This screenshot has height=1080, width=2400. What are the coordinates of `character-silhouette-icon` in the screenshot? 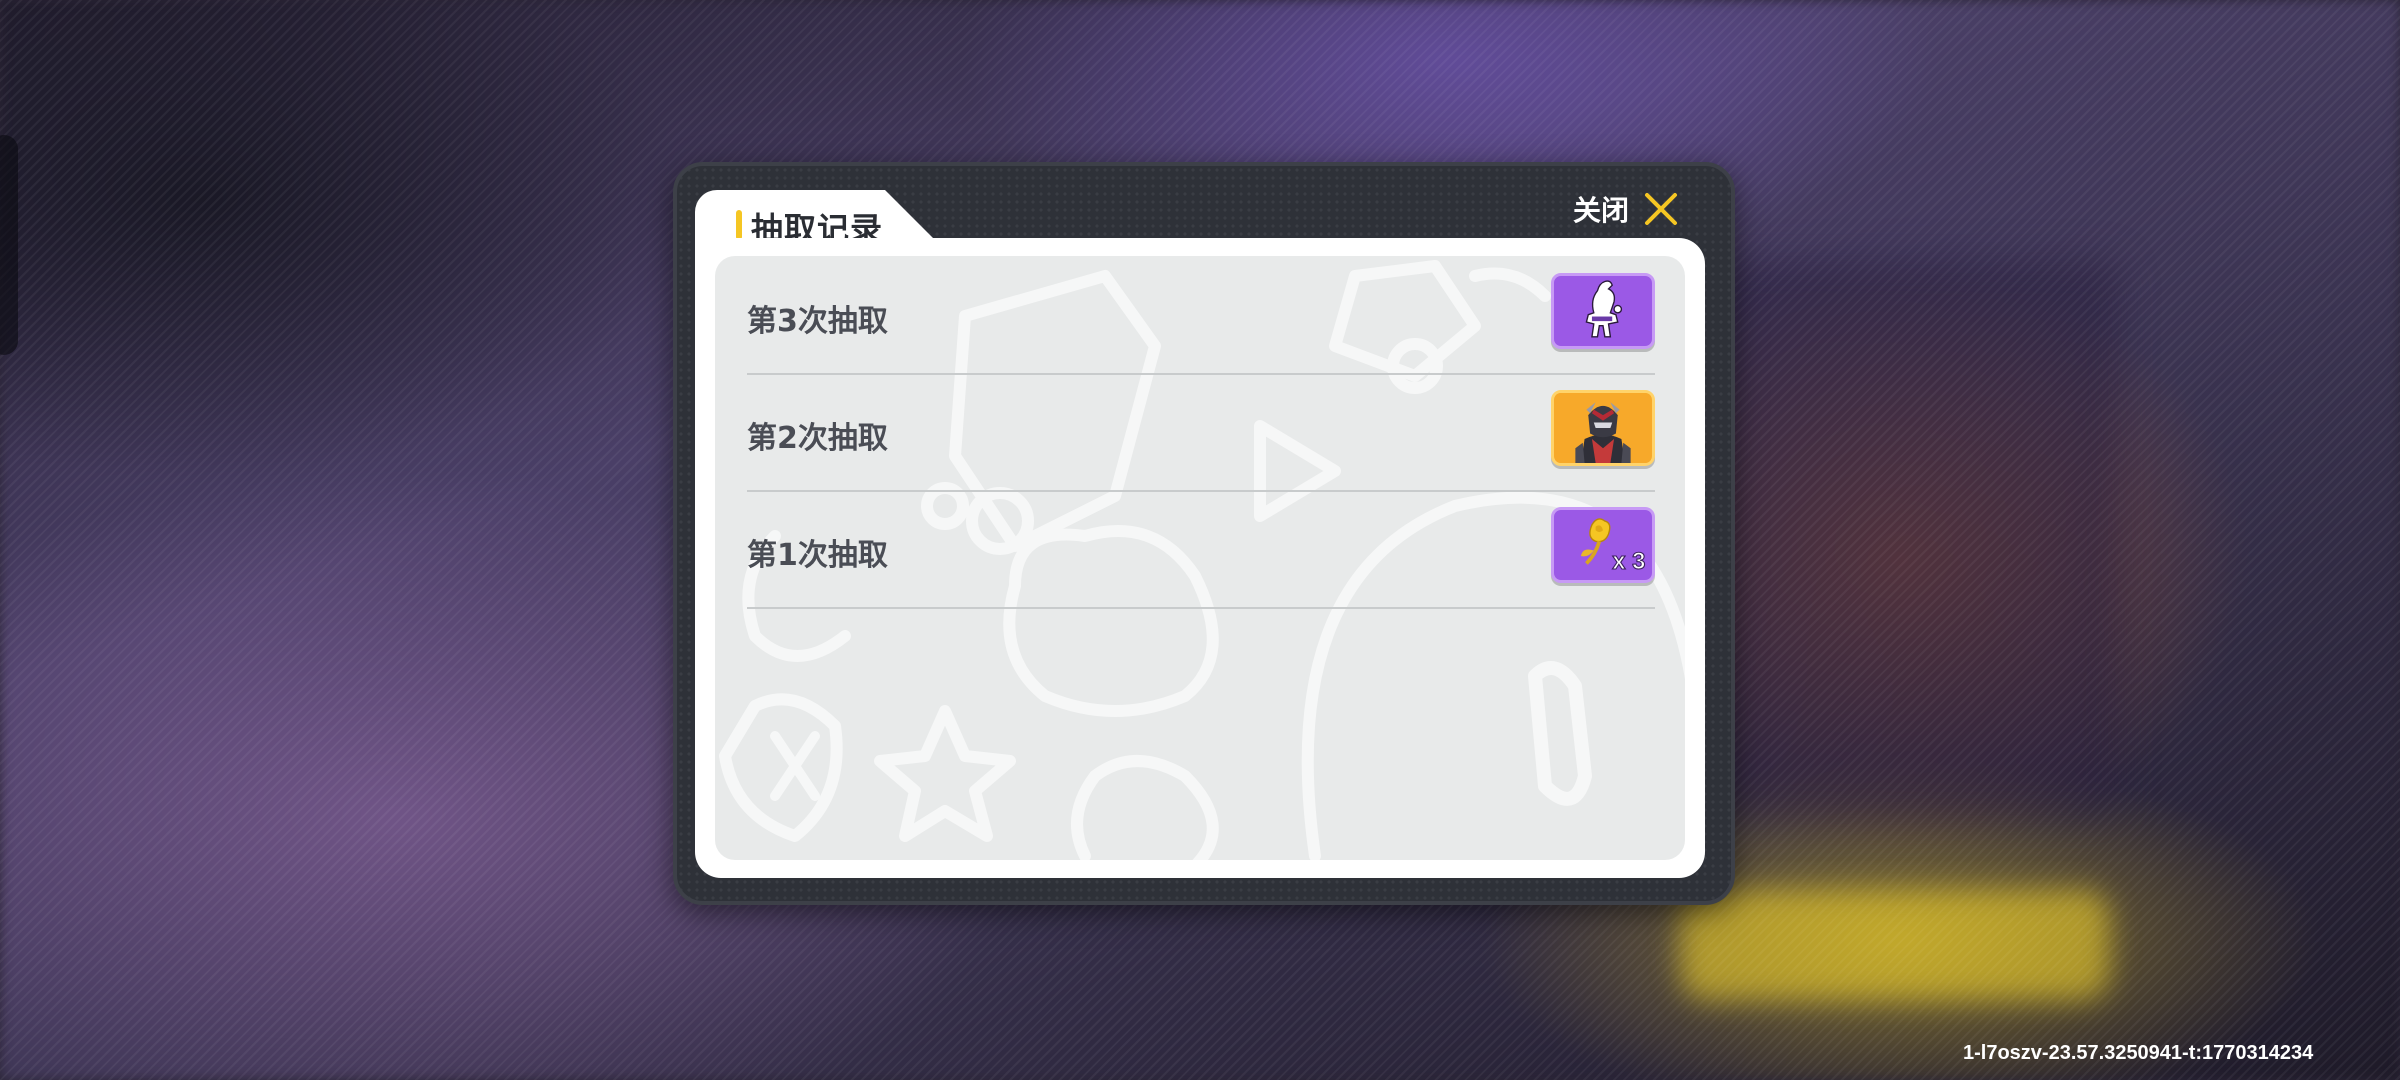 It's located at (1604, 309).